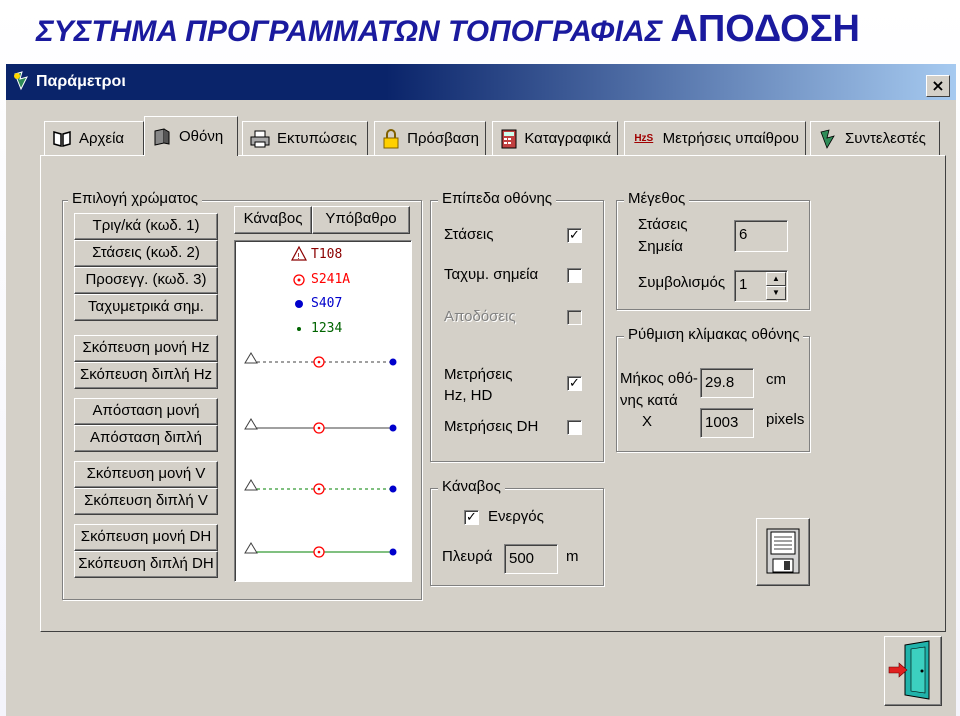 Image resolution: width=960 pixels, height=716 pixels. I want to click on color-button-stations: Στάσεις (κωδ. 2), so click(146, 253).